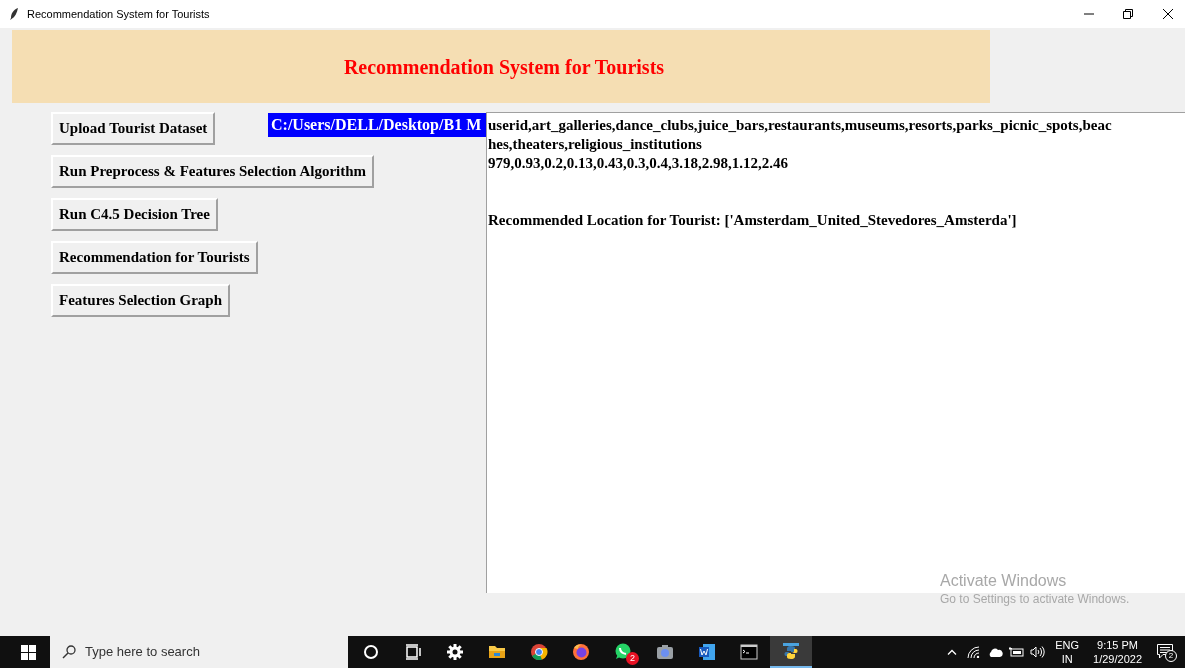 Image resolution: width=1185 pixels, height=668 pixels. Describe the element at coordinates (455, 652) in the screenshot. I see `settings-icon` at that location.